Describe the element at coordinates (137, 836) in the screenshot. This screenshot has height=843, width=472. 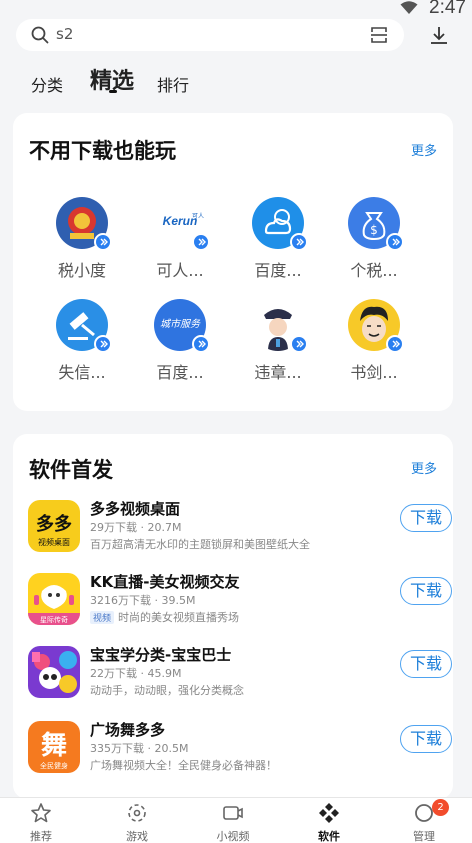
I see `nav-label: 游戏` at that location.